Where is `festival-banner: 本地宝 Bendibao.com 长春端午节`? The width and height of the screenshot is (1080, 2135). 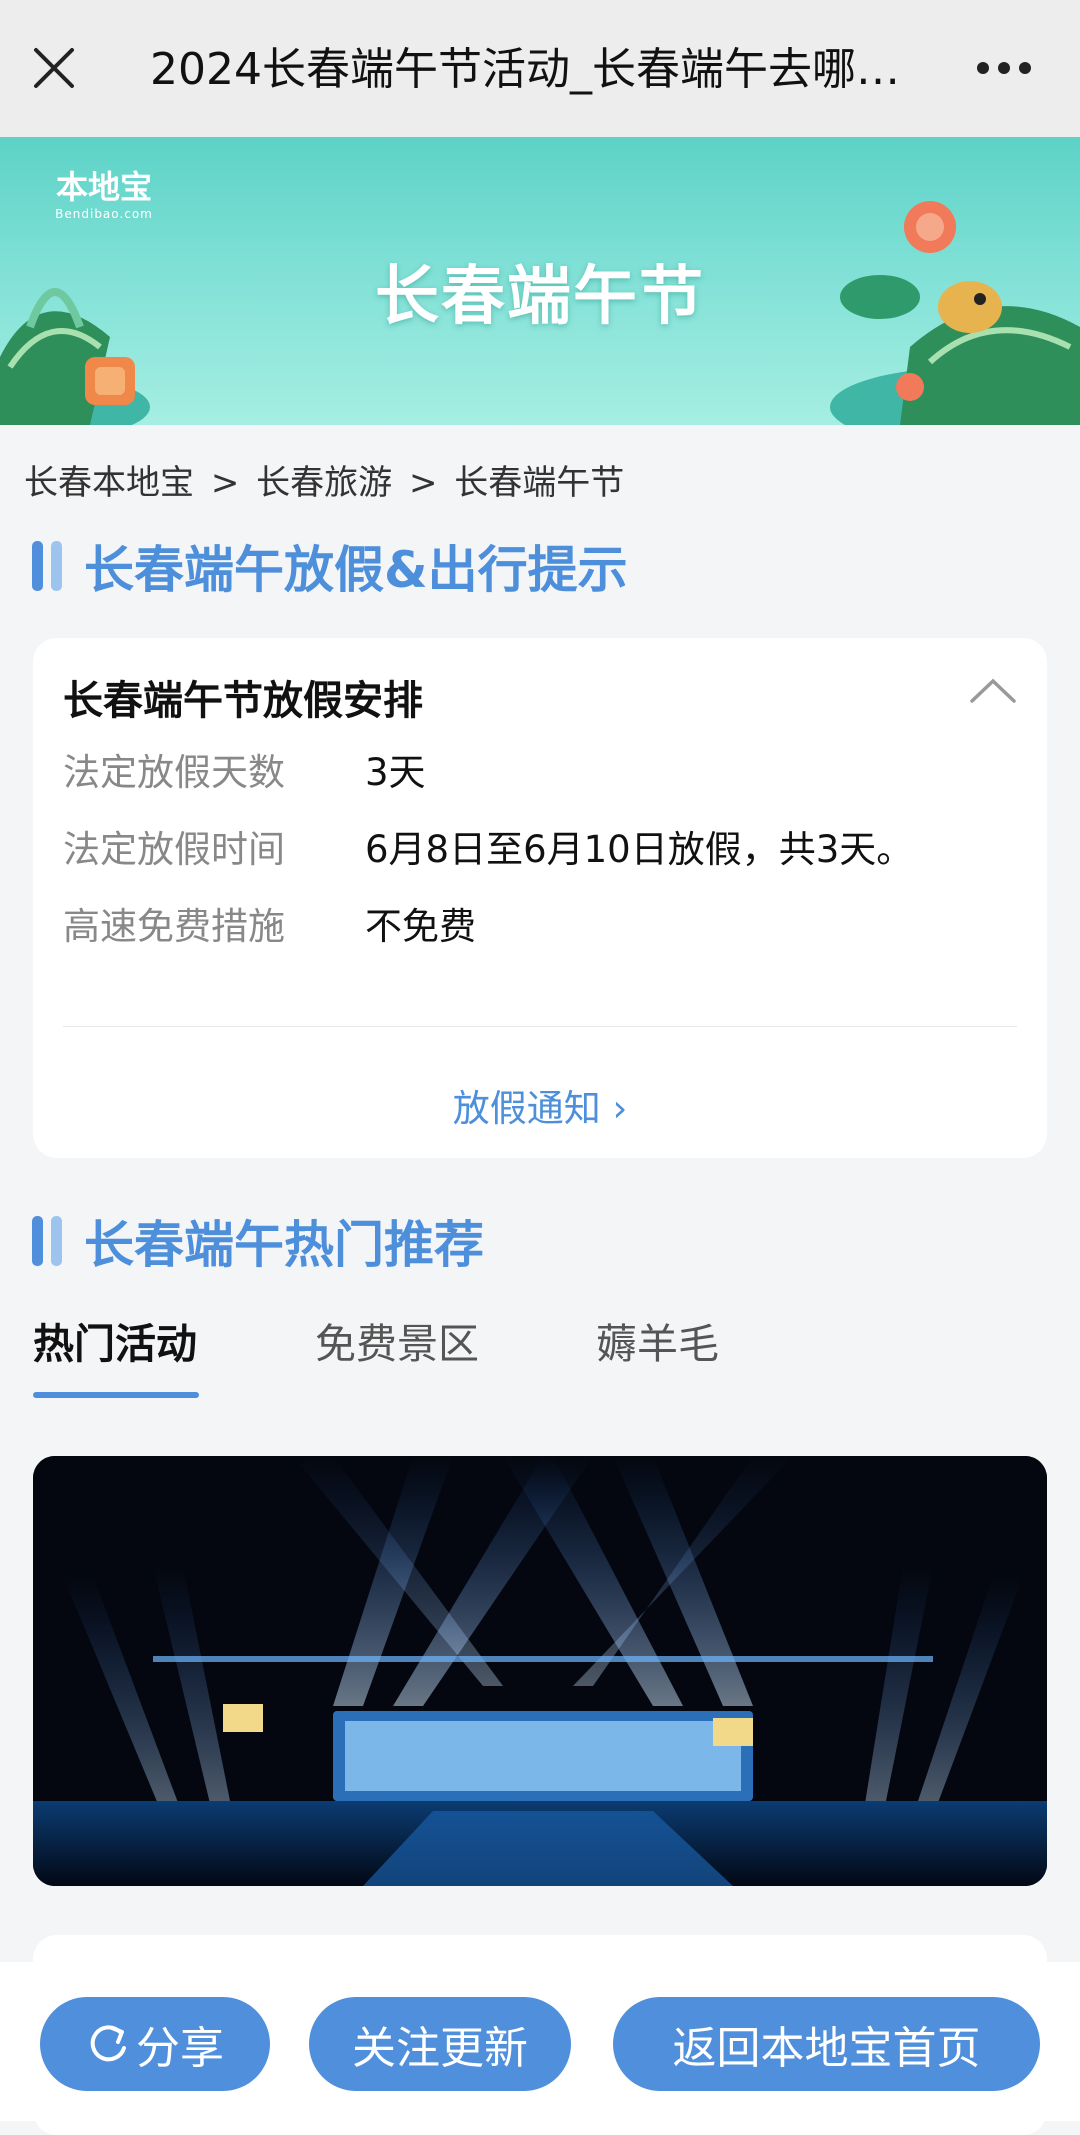
festival-banner: 本地宝 Bendibao.com 长春端午节 is located at coordinates (540, 281).